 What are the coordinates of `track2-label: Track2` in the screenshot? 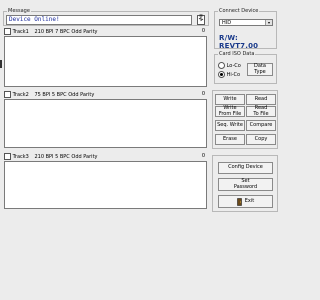 It's located at (20, 95).